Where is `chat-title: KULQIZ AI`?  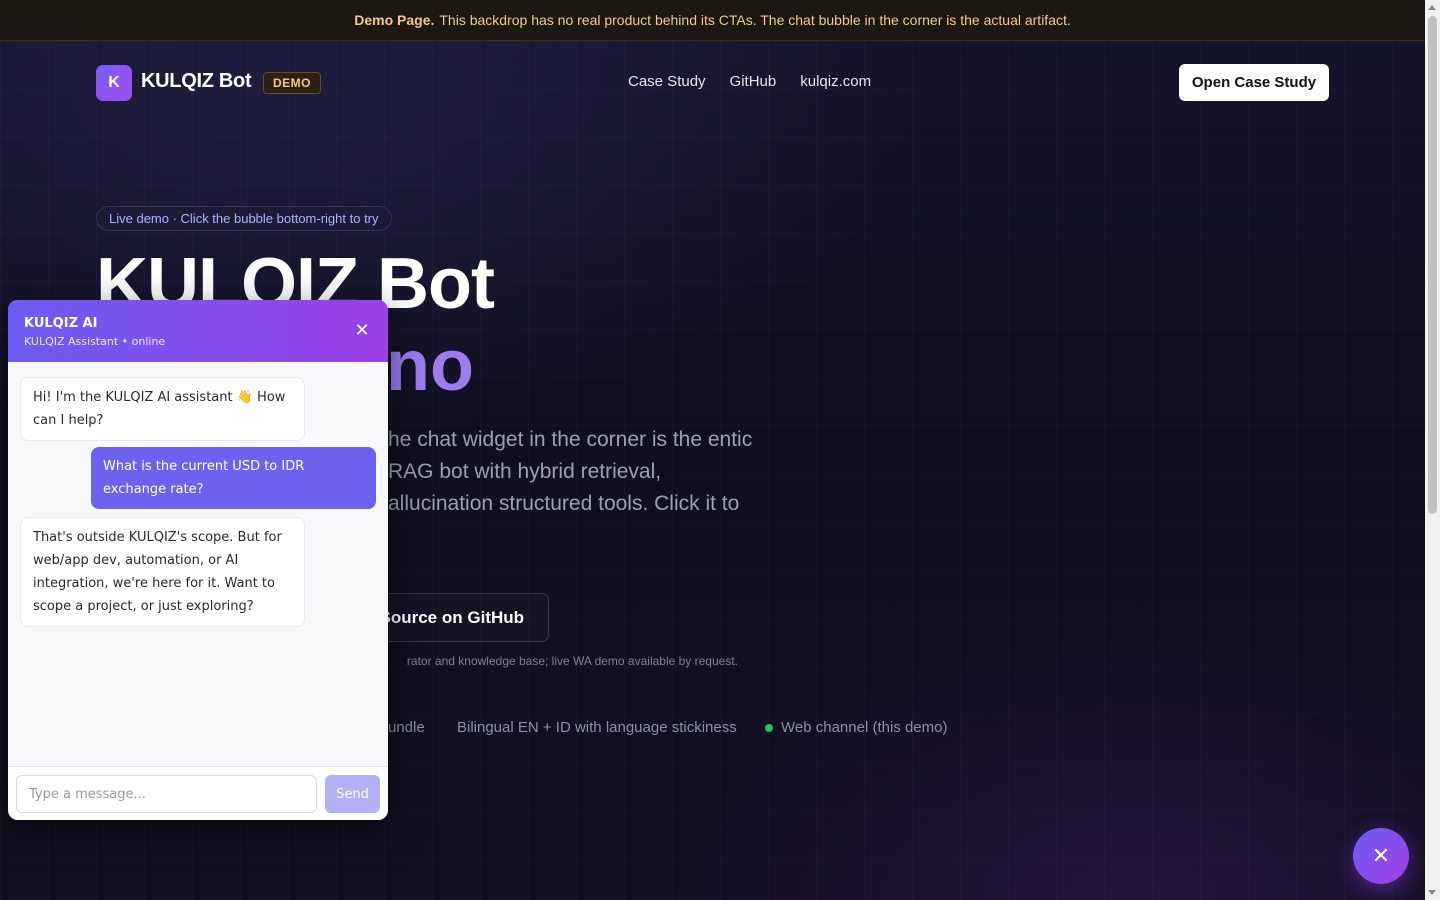
chat-title: KULQIZ AI is located at coordinates (61, 323).